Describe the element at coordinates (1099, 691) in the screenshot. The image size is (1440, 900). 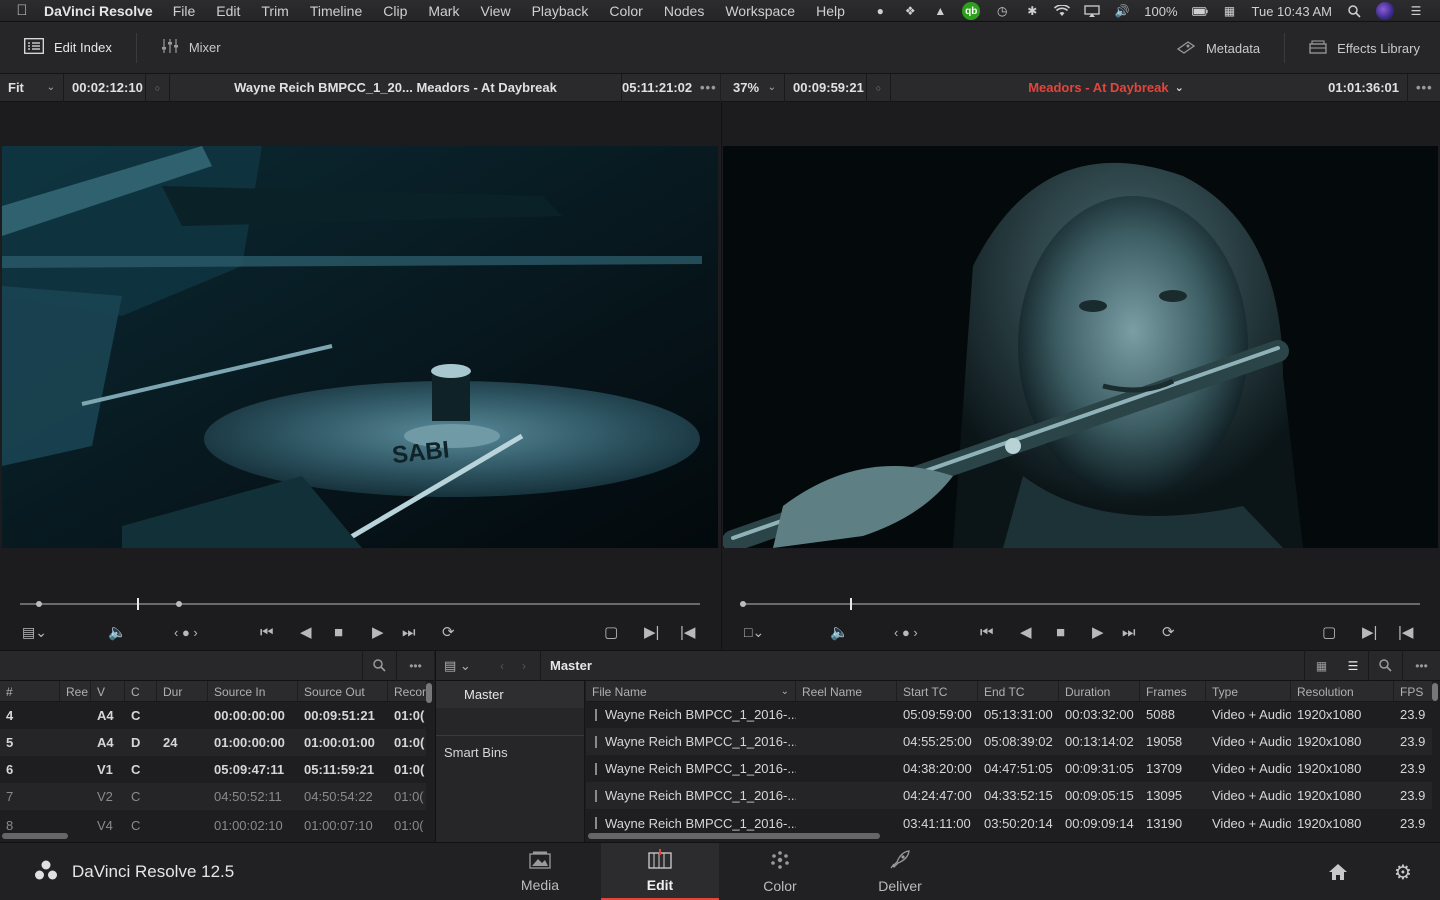
I see `col-duration-tc: Duration` at that location.